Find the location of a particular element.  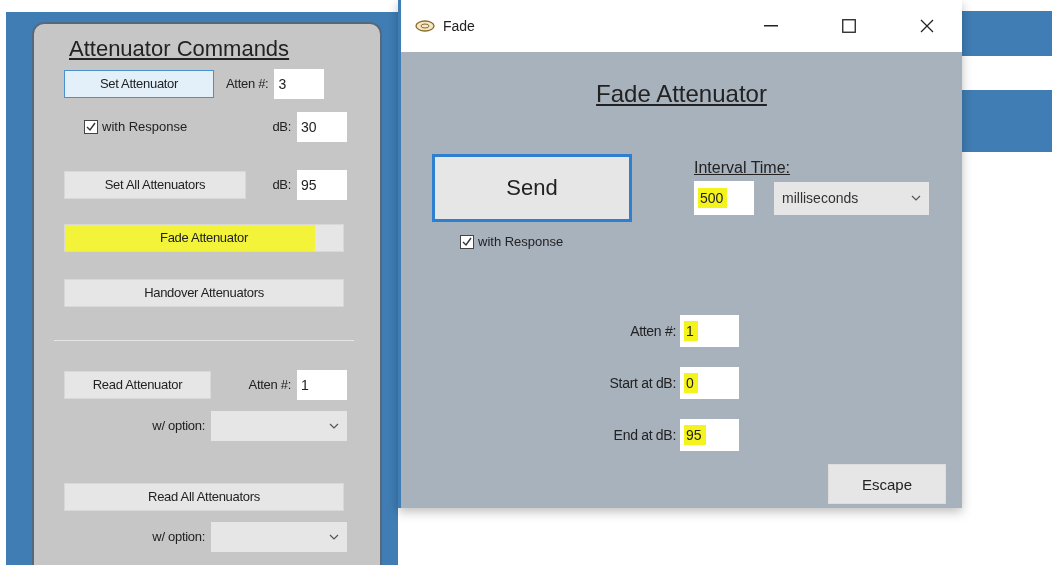

handover-button: Handover Attenuators is located at coordinates (204, 292).